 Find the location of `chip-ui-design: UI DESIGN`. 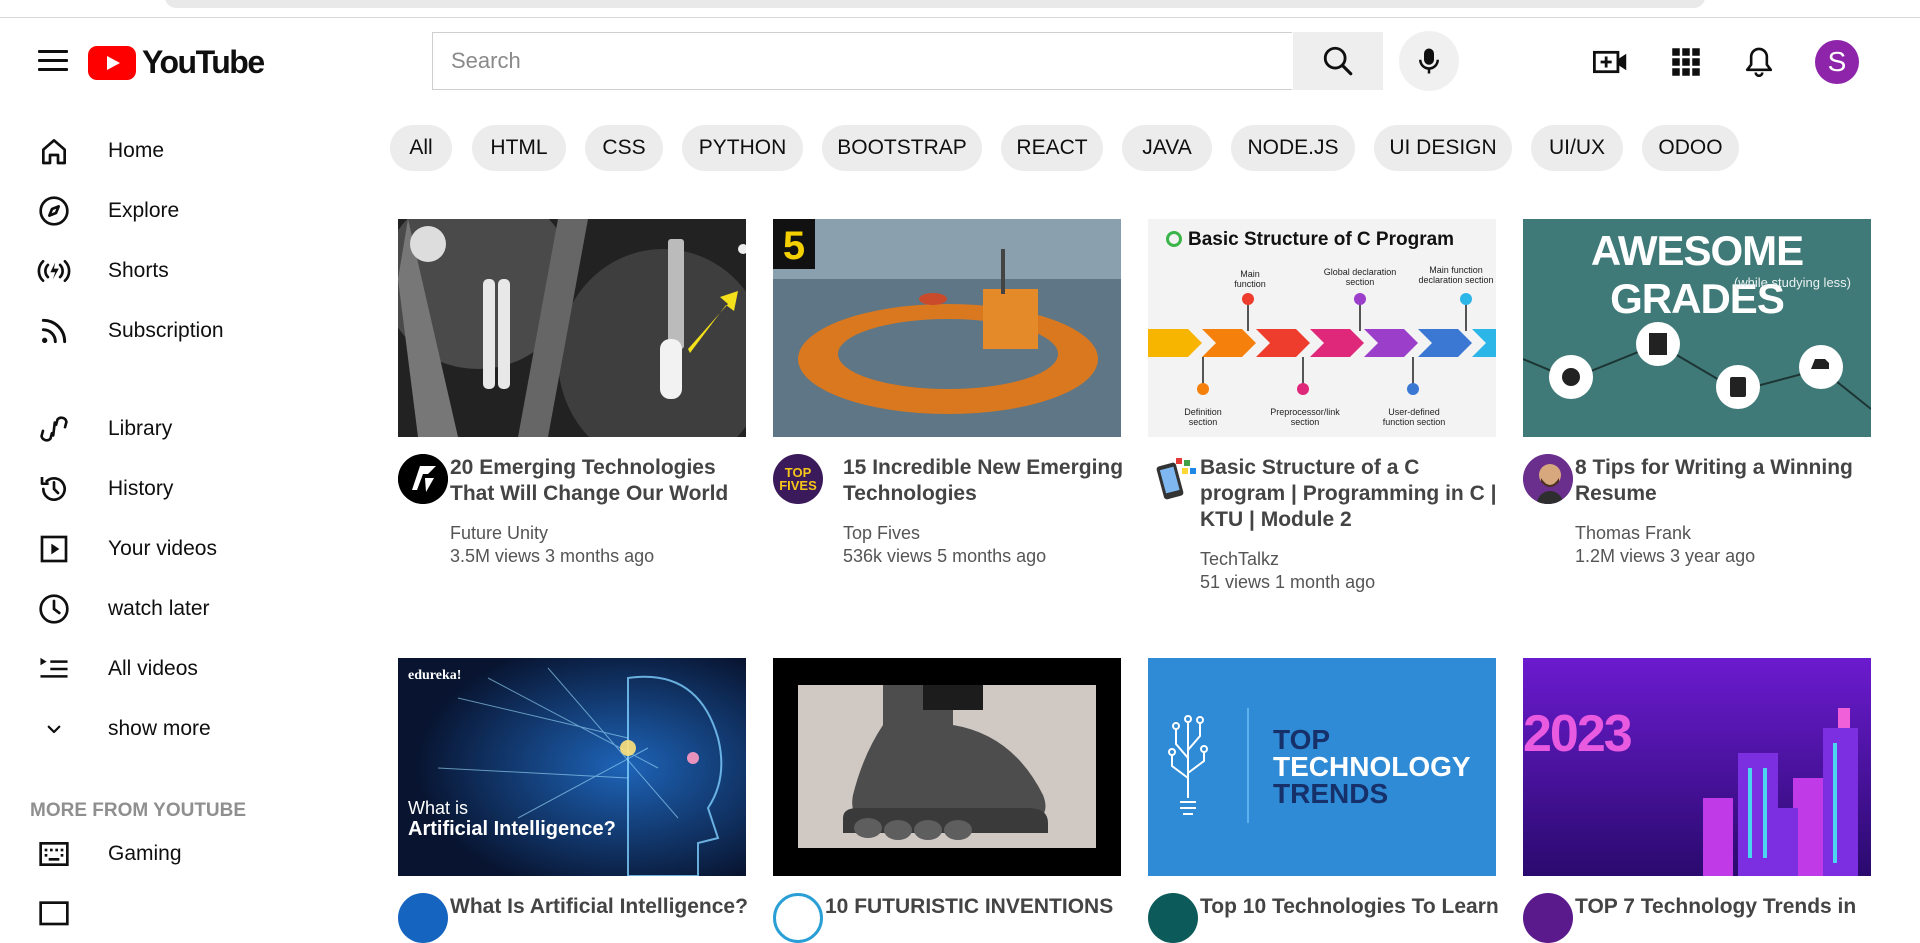

chip-ui-design: UI DESIGN is located at coordinates (1443, 148).